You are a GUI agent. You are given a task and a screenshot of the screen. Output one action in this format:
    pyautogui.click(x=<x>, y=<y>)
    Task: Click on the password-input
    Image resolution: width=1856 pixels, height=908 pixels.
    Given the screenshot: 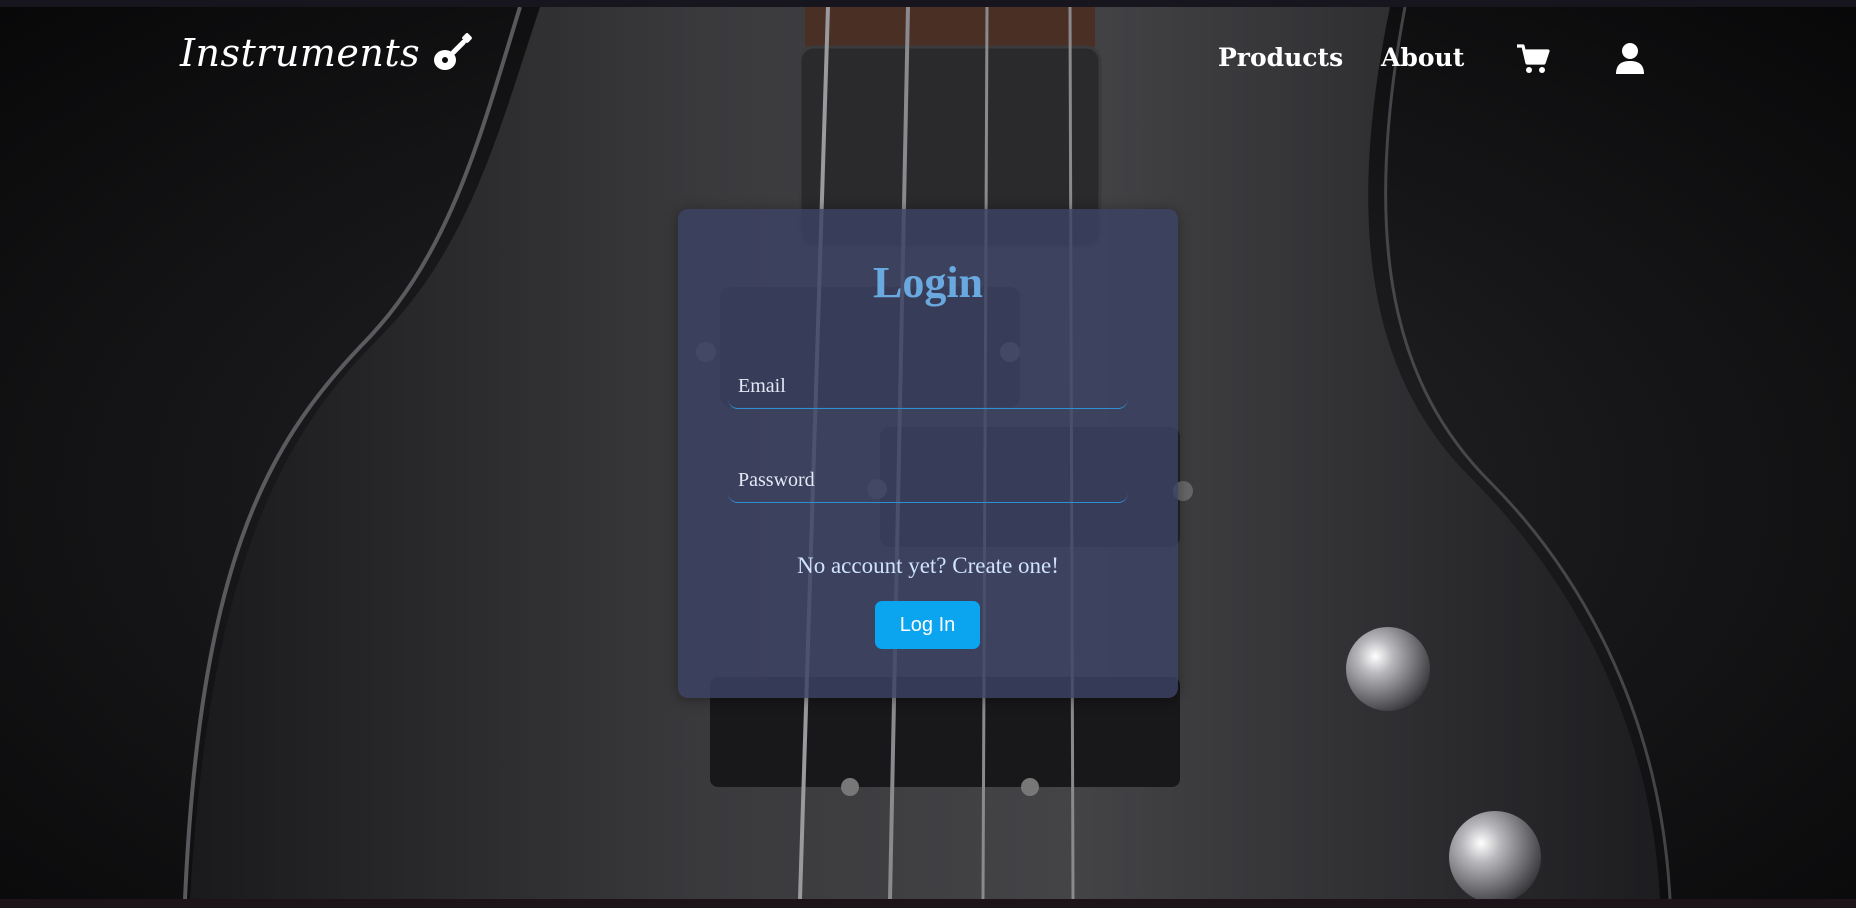 What is the action you would take?
    pyautogui.click(x=928, y=480)
    